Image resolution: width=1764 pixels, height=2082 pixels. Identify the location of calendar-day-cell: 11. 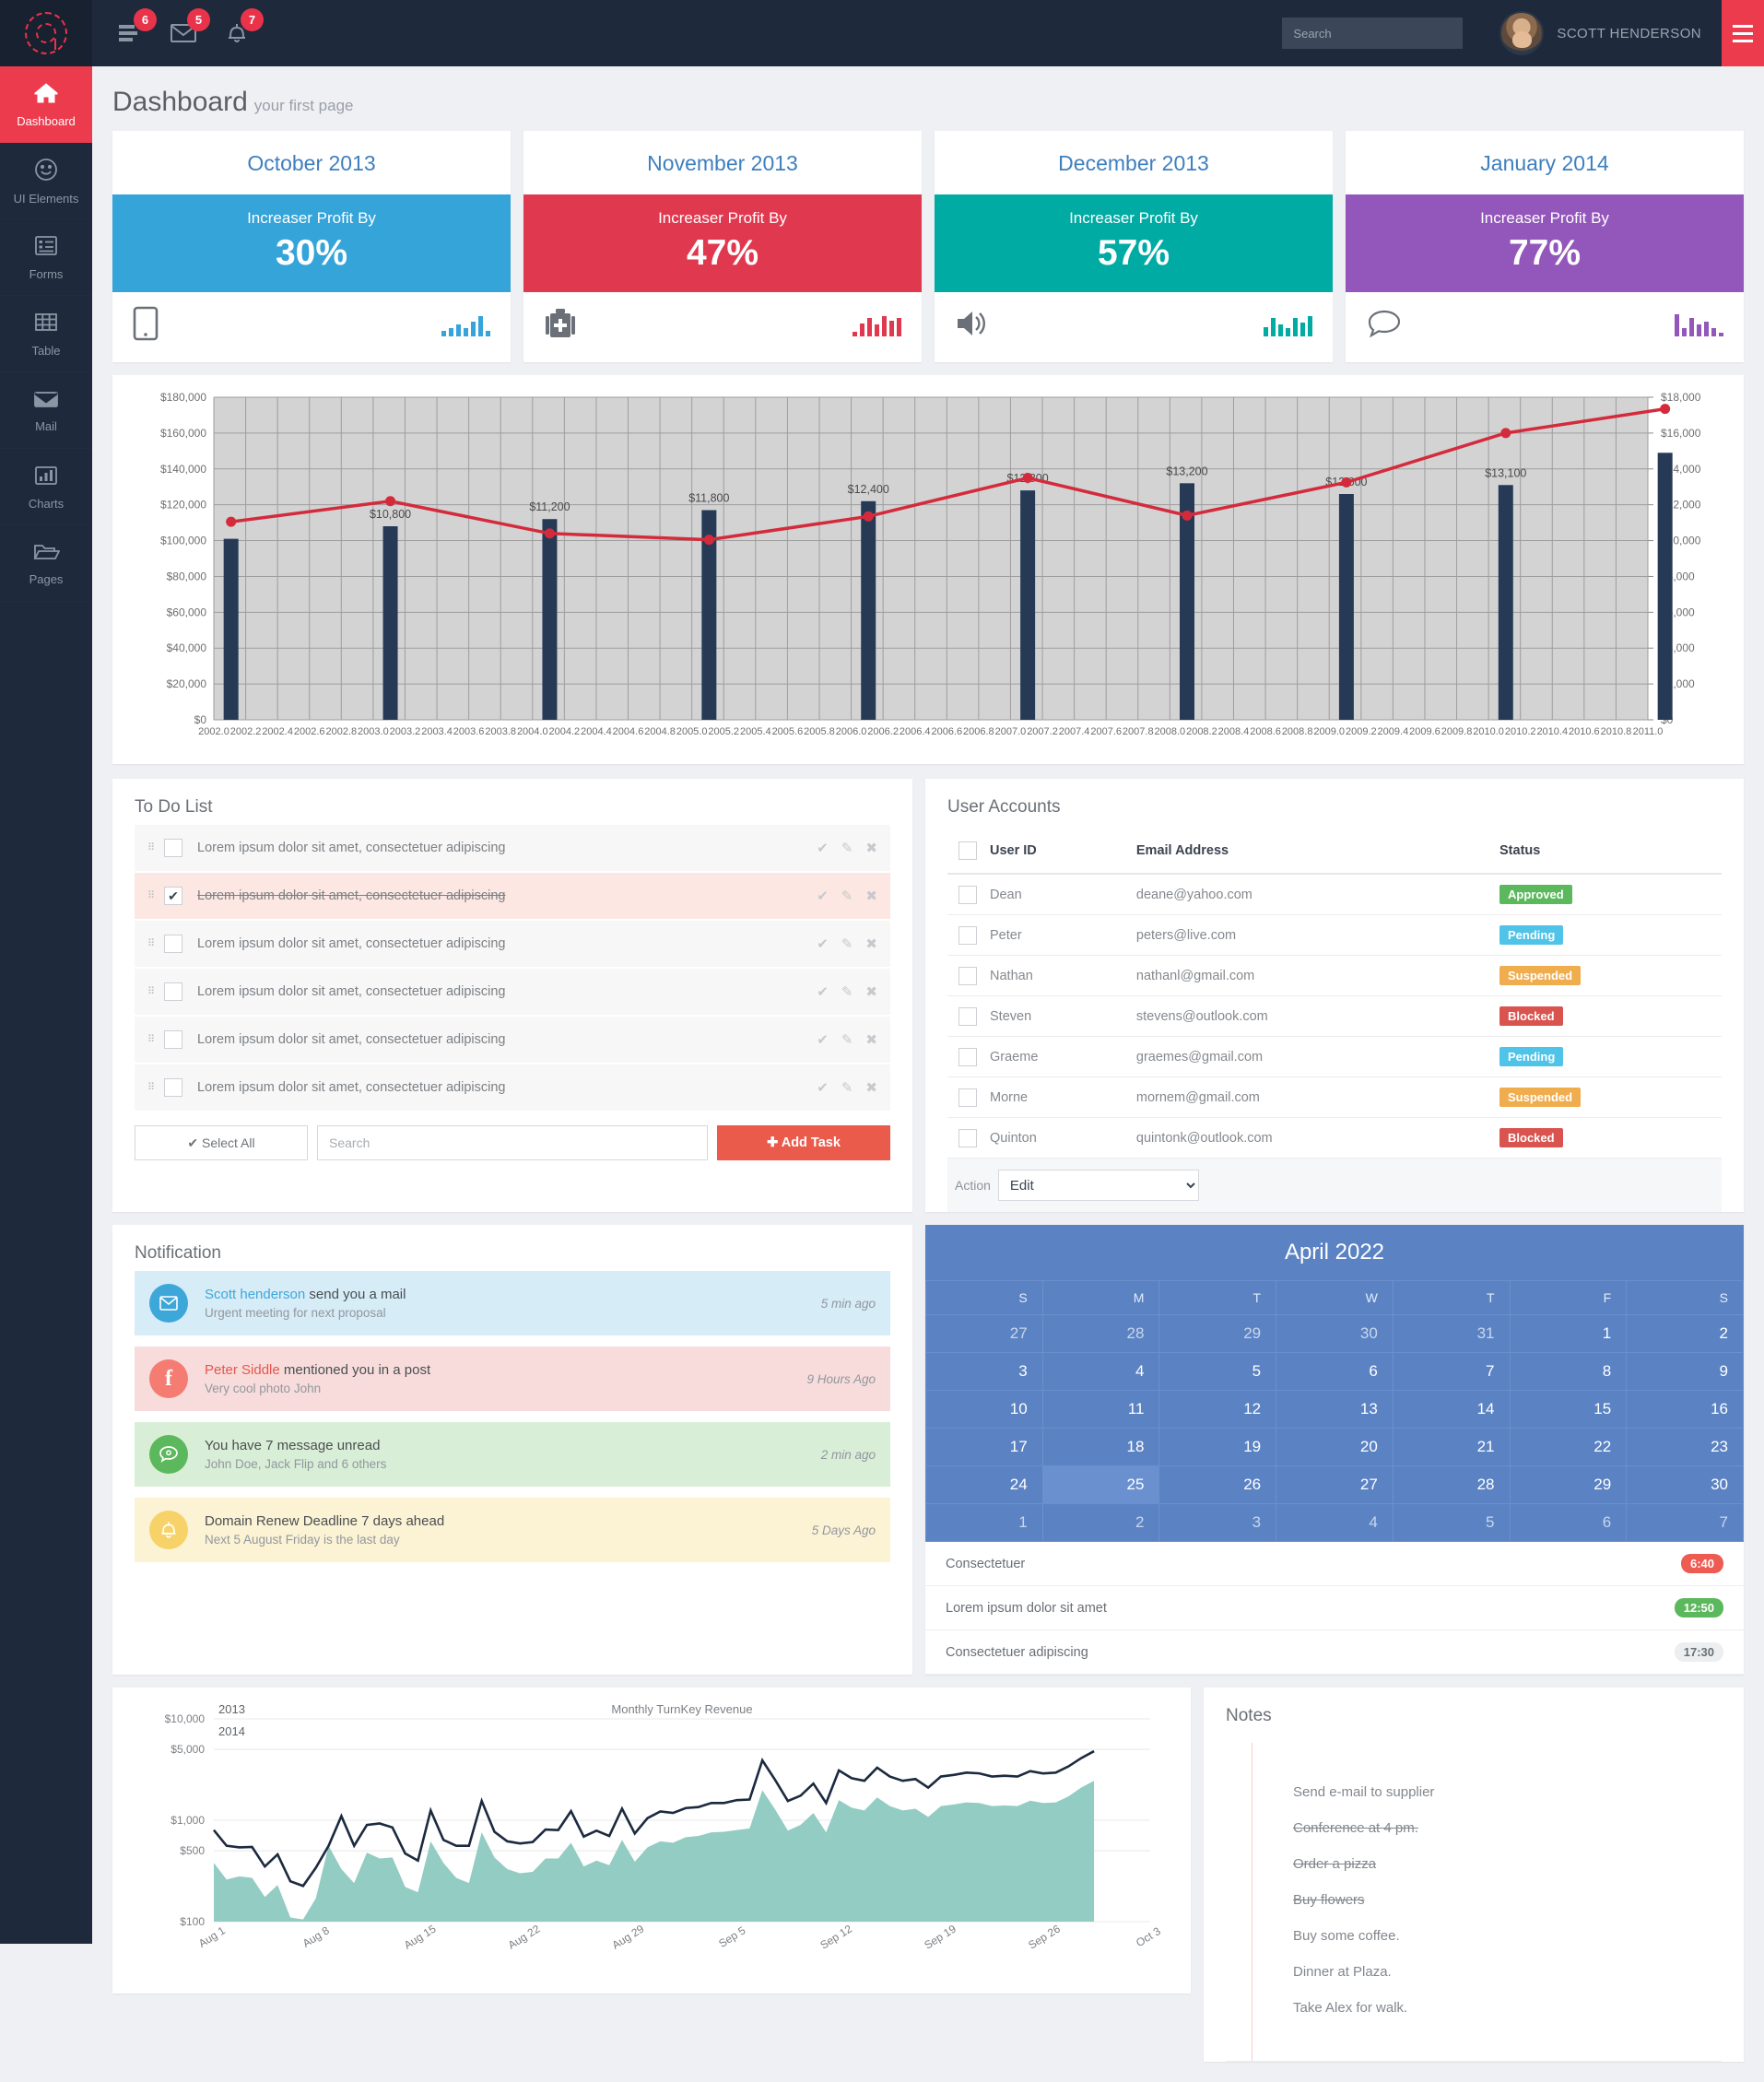
(1100, 1409).